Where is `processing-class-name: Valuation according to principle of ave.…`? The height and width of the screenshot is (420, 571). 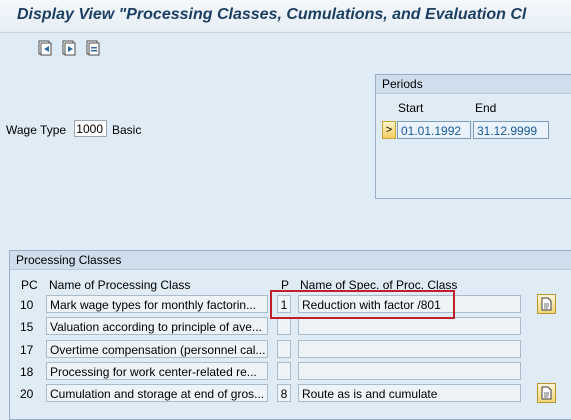
processing-class-name: Valuation according to principle of ave.… is located at coordinates (157, 326).